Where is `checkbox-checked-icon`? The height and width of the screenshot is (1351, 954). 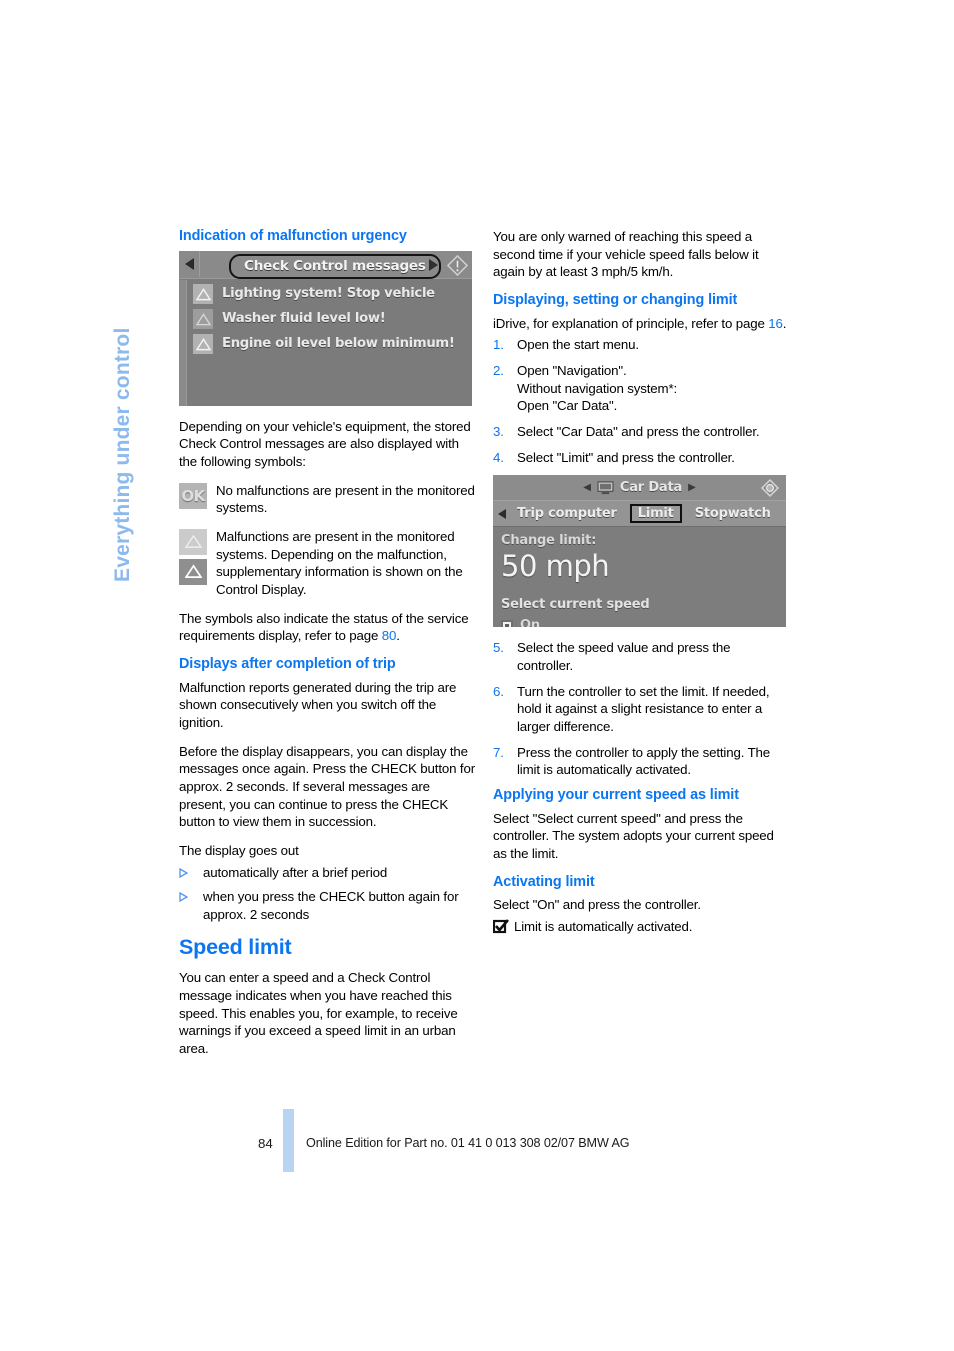
checkbox-checked-icon is located at coordinates (503, 929).